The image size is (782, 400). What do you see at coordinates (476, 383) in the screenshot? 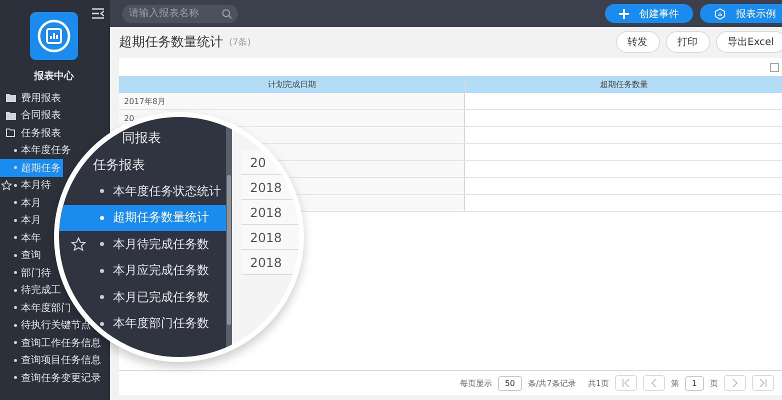
I see `pager-label: 每页显示` at bounding box center [476, 383].